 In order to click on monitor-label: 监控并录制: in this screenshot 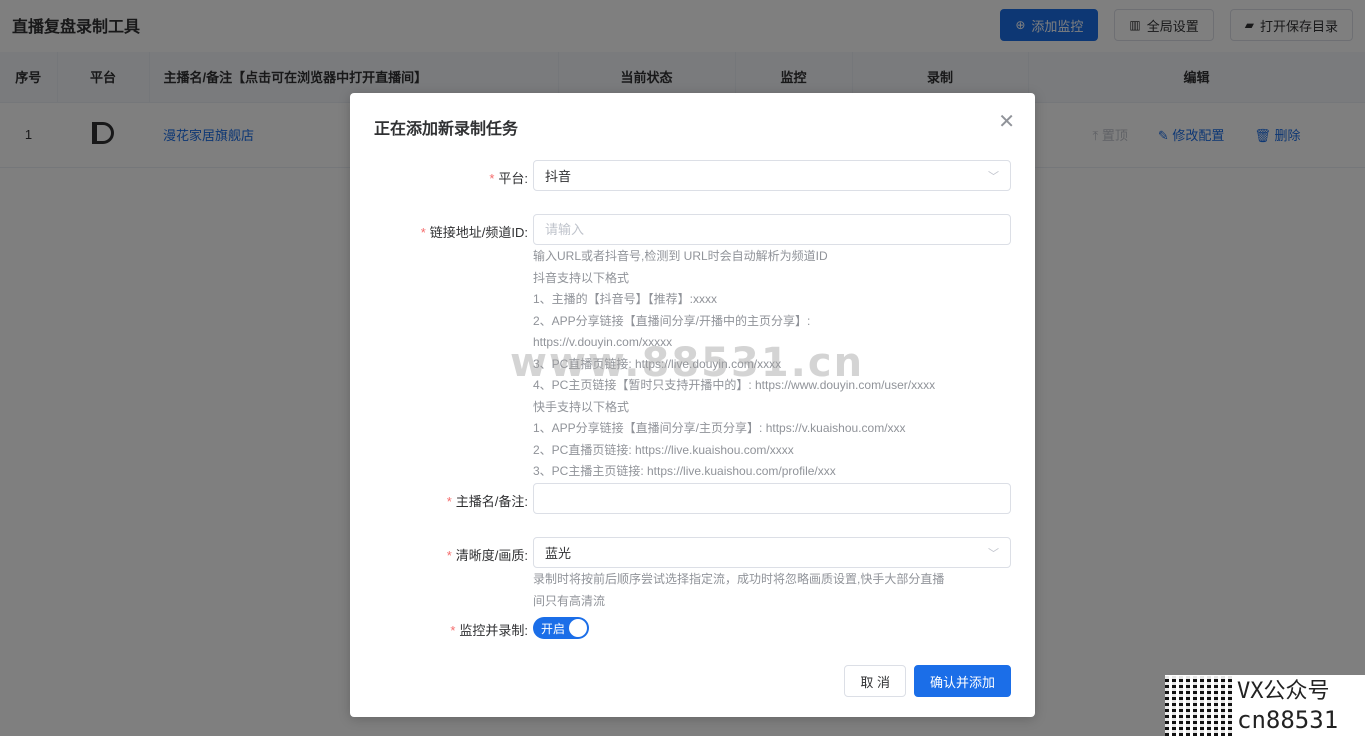, I will do `click(493, 630)`.